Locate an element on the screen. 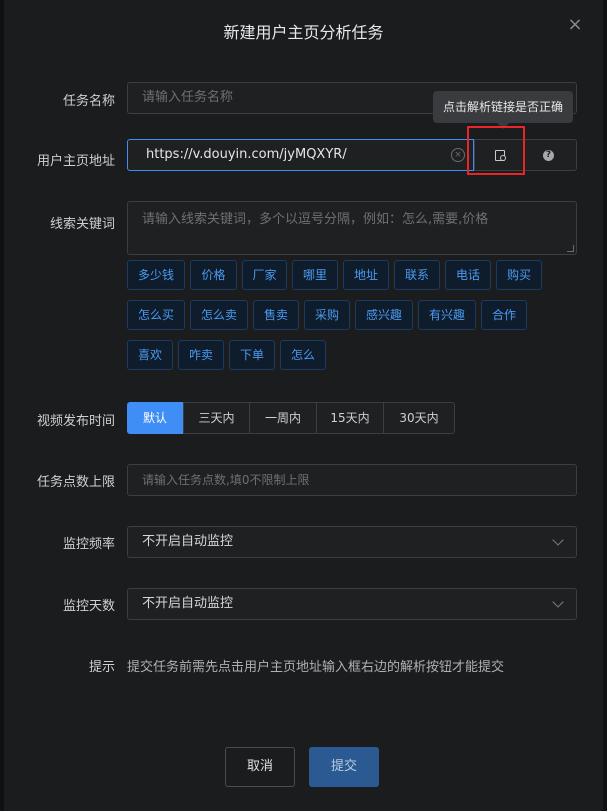  overlay-edge-left is located at coordinates (2, 405).